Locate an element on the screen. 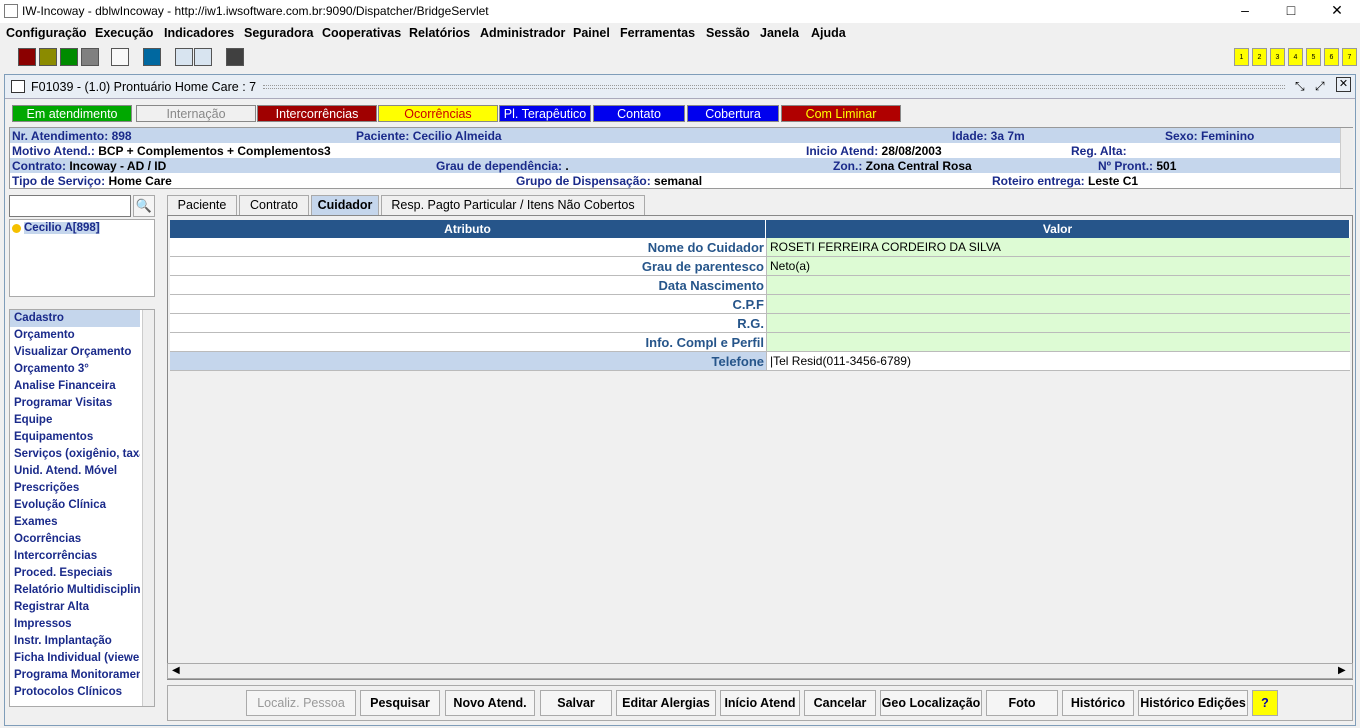 This screenshot has width=1360, height=728. novo-atend-button: Novo Atend. is located at coordinates (490, 703).